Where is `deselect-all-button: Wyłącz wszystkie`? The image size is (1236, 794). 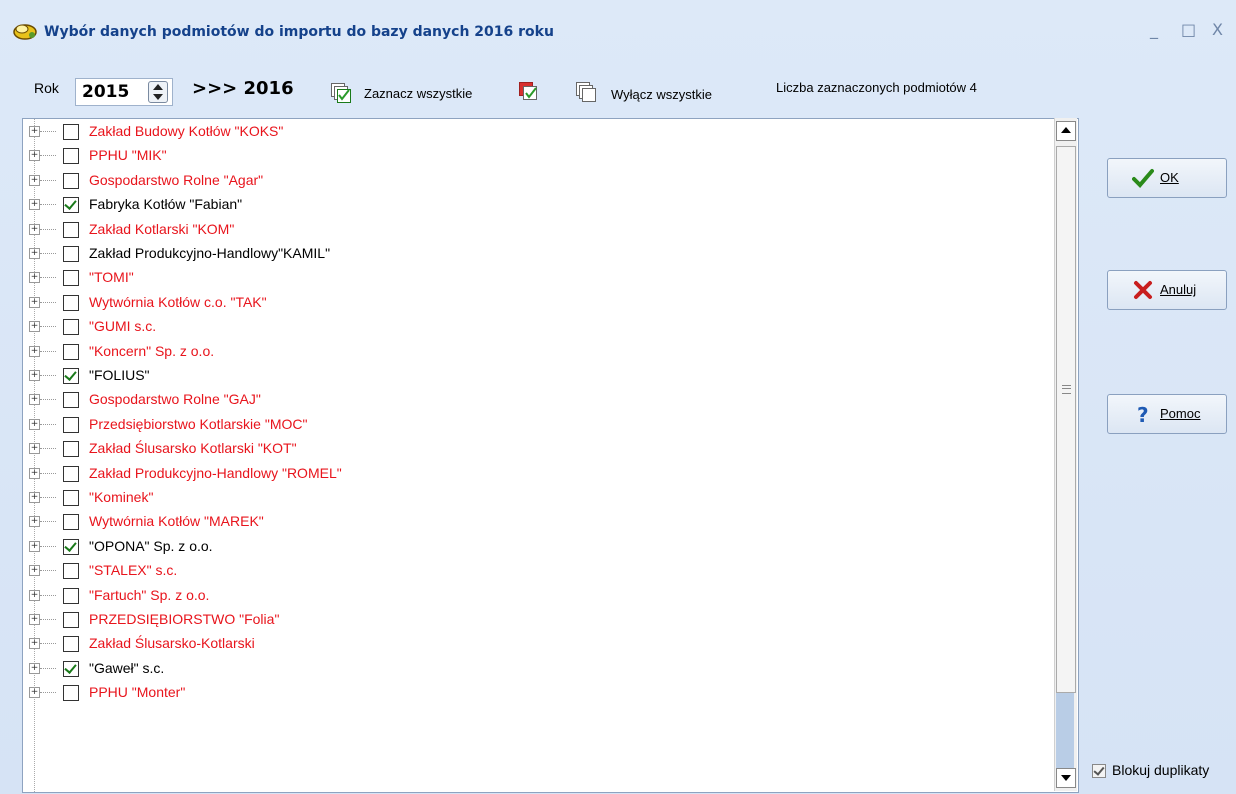
deselect-all-button: Wyłącz wszystkie is located at coordinates (661, 94).